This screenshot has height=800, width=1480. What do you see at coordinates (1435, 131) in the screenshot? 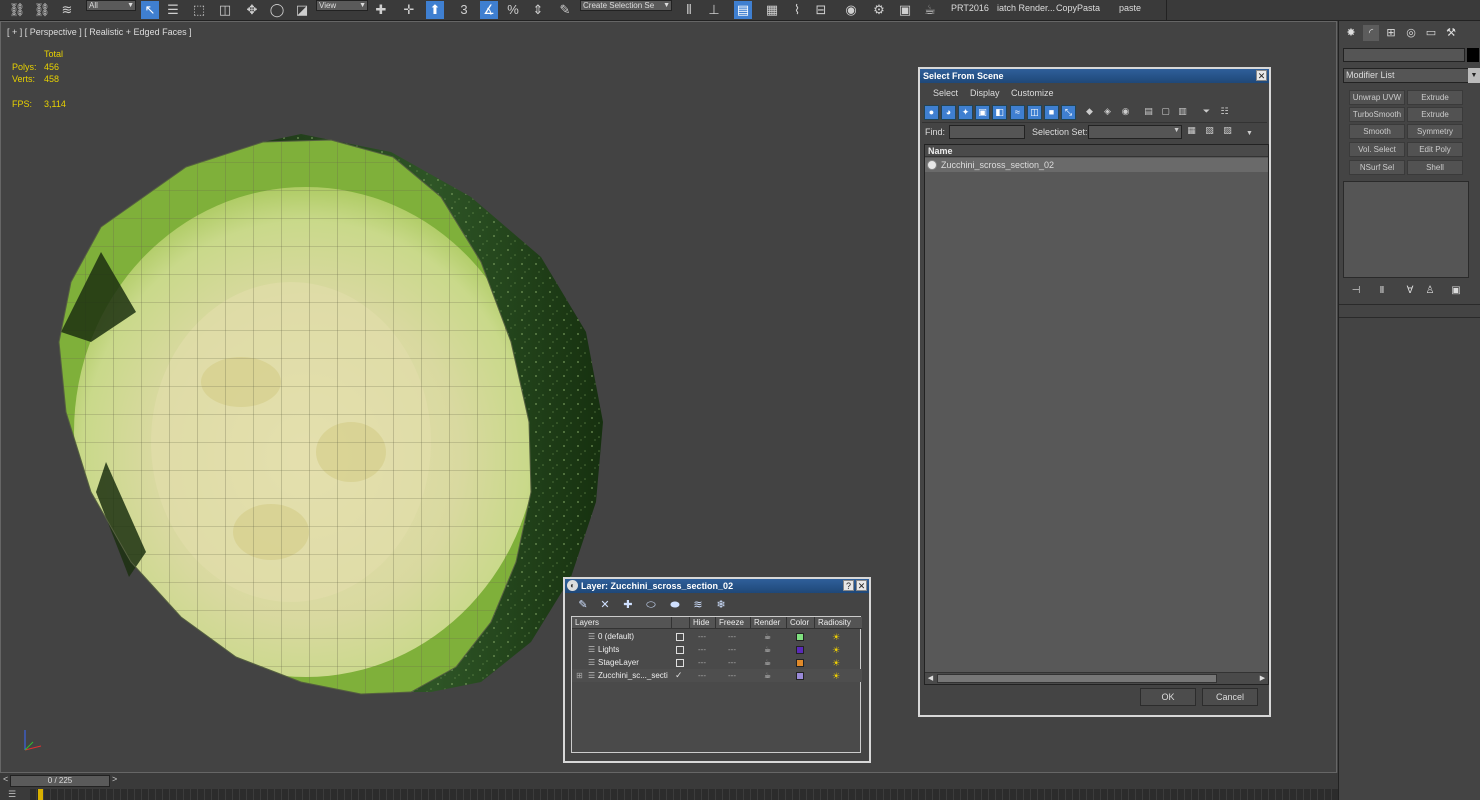
I see `symmetry-button: Symmetry` at bounding box center [1435, 131].